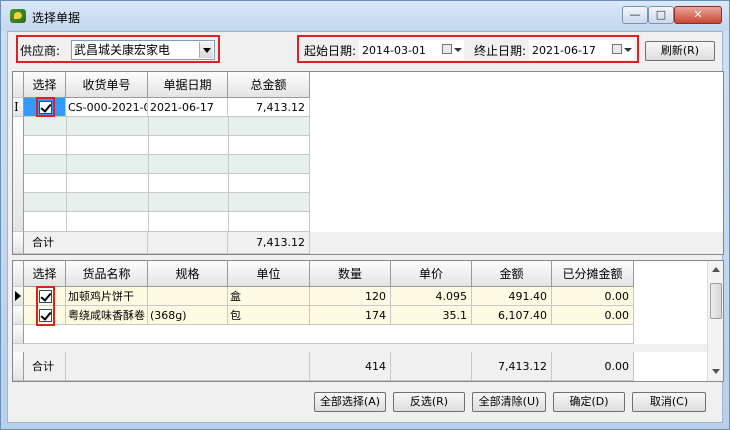 This screenshot has height=430, width=730. I want to click on vertical-scrollbar, so click(715, 321).